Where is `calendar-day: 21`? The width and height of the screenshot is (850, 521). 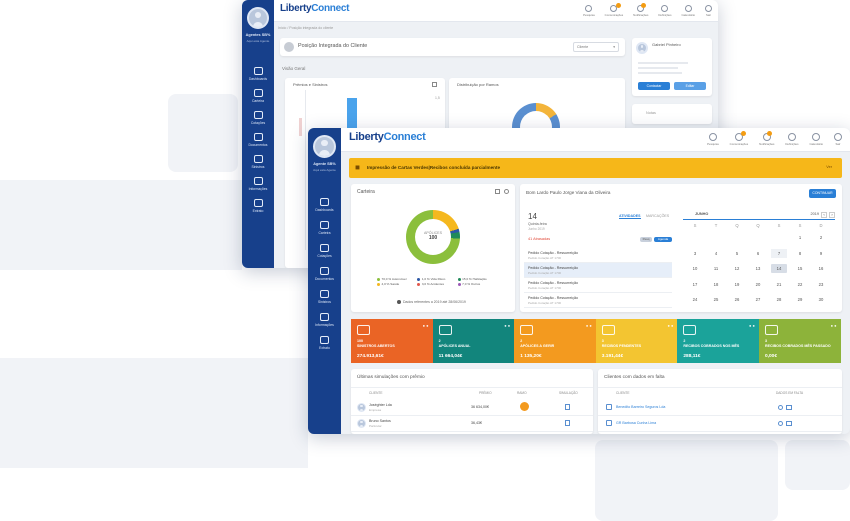
calendar-day: 21 is located at coordinates (779, 284).